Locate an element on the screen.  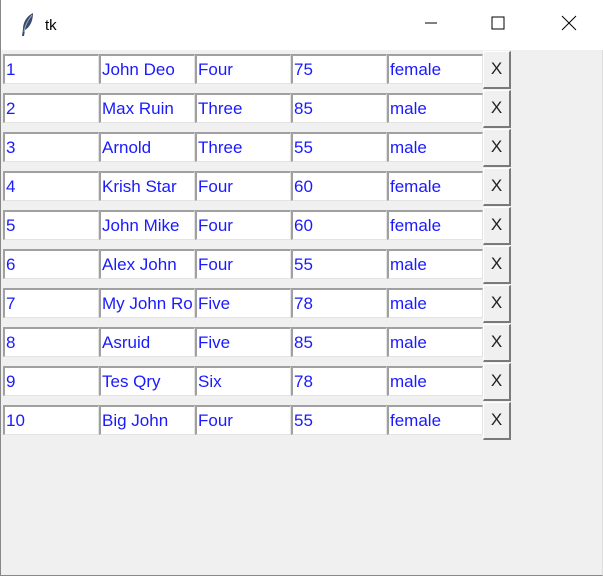
name-field: Alex John is located at coordinates (147, 264).